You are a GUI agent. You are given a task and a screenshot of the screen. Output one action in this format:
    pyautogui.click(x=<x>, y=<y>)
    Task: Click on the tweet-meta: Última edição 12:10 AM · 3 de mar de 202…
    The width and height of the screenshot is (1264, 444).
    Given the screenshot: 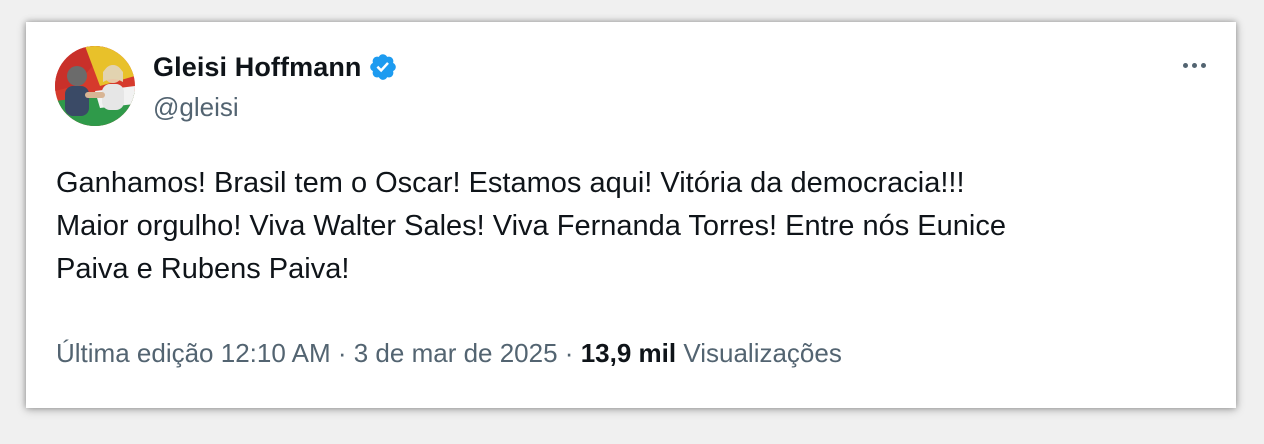 What is the action you would take?
    pyautogui.click(x=449, y=353)
    